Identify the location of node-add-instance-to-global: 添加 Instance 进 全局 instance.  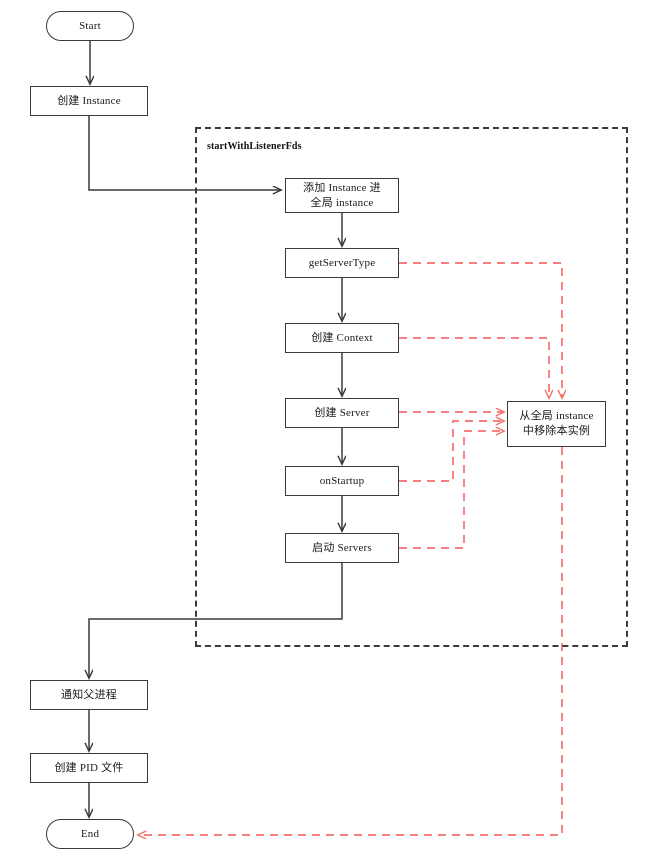
(342, 195).